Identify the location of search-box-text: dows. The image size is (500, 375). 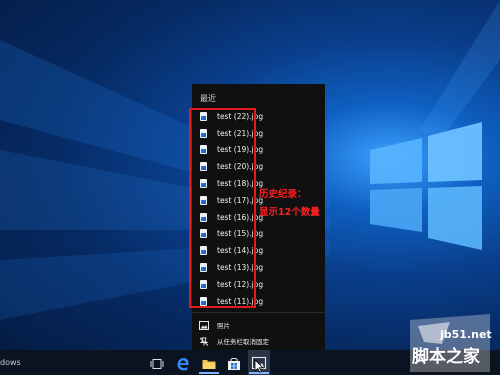
(10, 362).